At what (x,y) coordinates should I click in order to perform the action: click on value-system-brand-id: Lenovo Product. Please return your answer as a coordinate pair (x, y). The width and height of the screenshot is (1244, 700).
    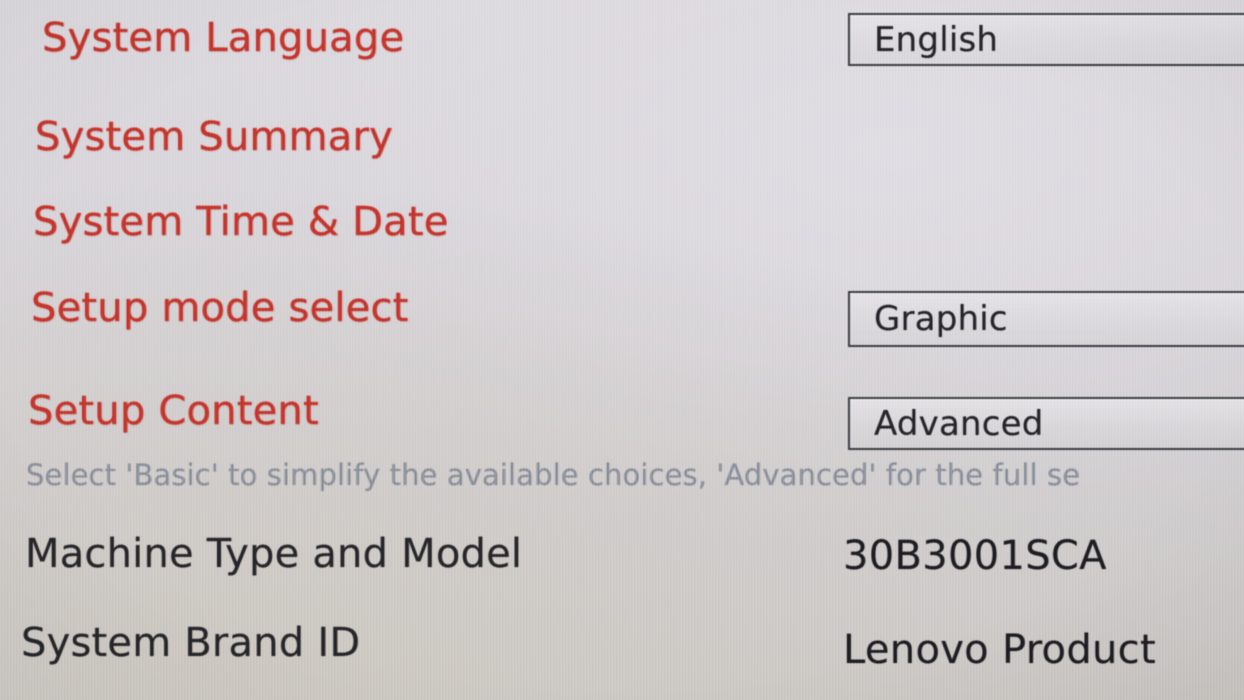
    Looking at the image, I should click on (999, 650).